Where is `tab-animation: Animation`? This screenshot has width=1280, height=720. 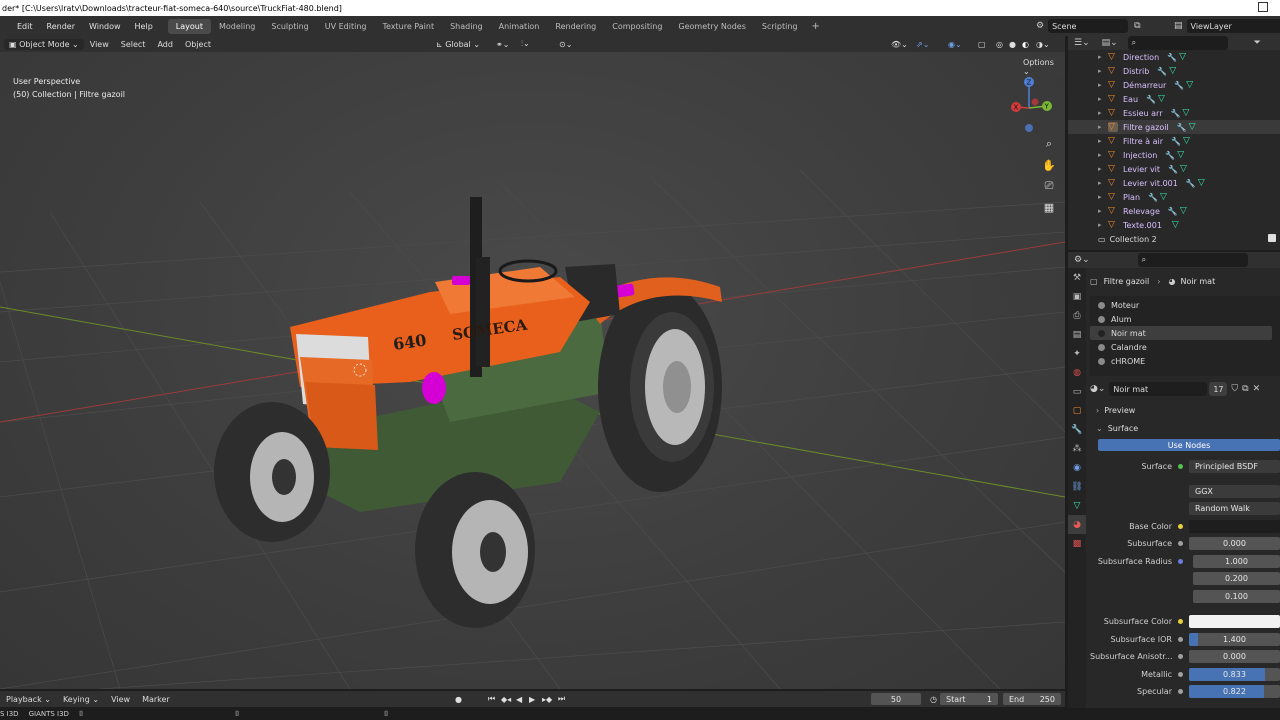 tab-animation: Animation is located at coordinates (519, 26).